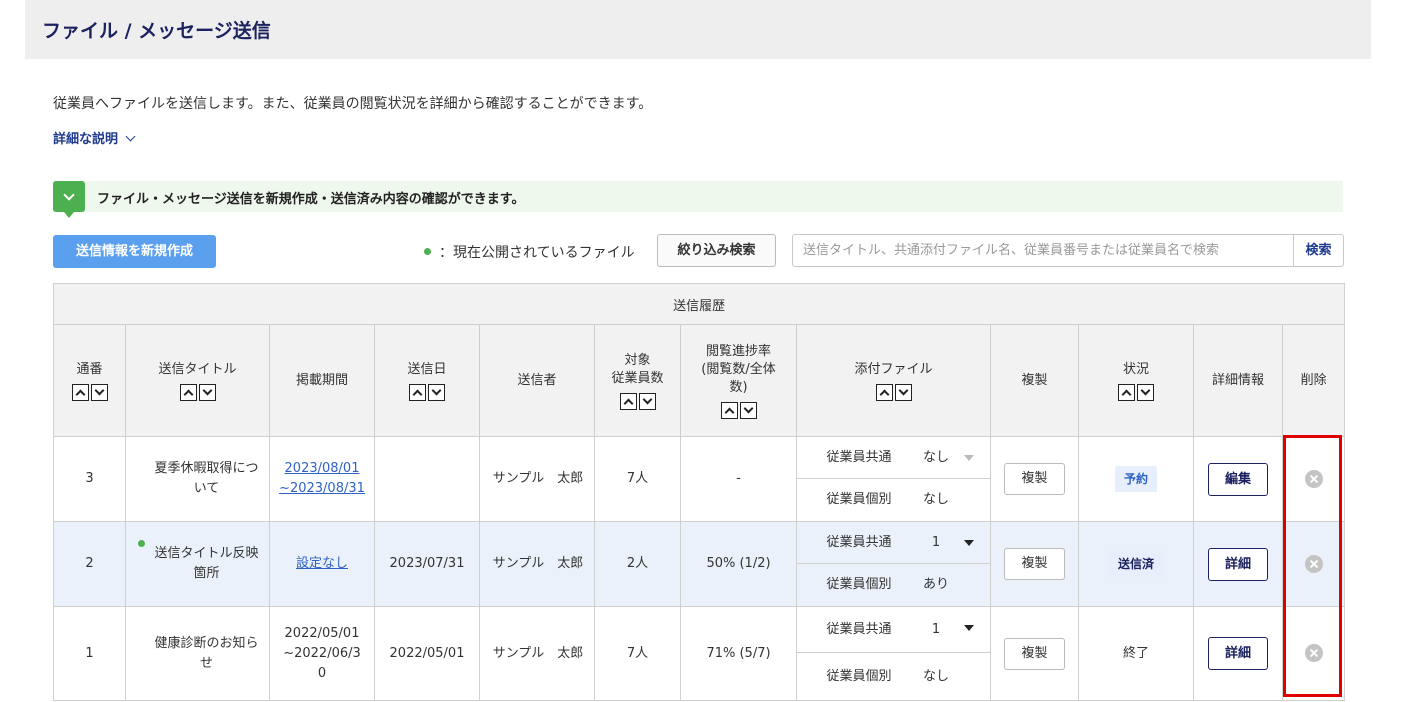 This screenshot has width=1409, height=702. Describe the element at coordinates (197, 564) in the screenshot. I see `row-title: 送信タイトル反映箇所` at that location.